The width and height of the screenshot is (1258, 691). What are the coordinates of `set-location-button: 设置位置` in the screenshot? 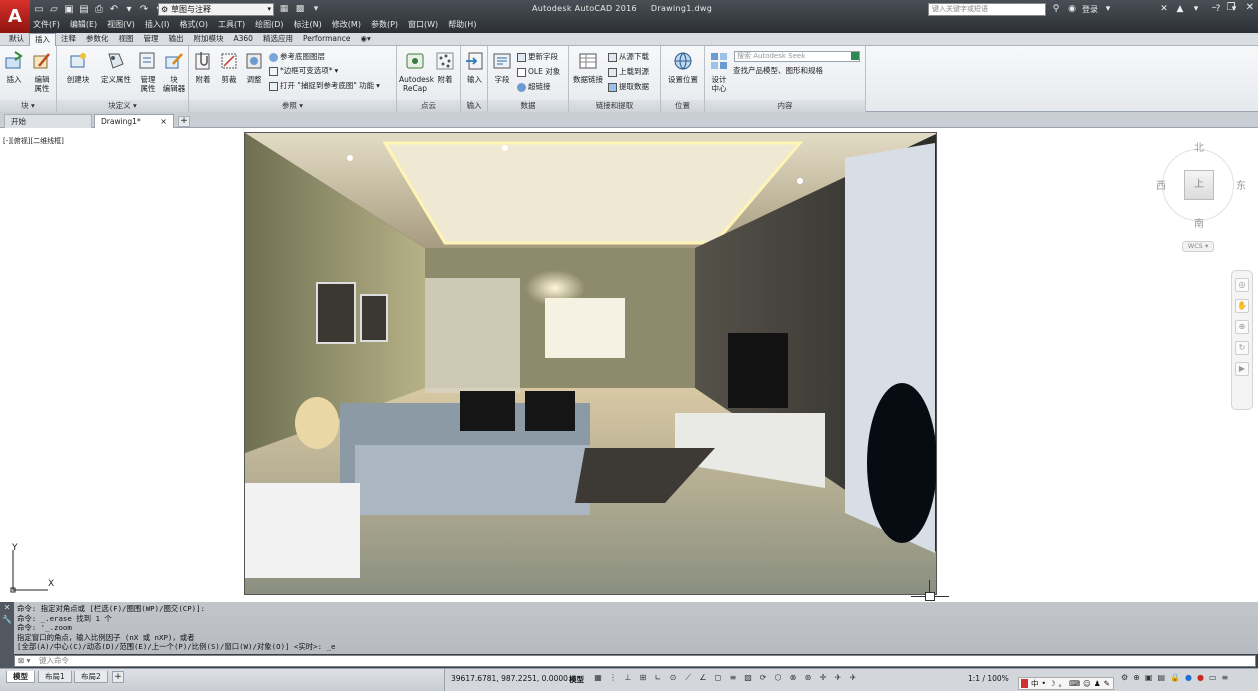 It's located at (683, 67).